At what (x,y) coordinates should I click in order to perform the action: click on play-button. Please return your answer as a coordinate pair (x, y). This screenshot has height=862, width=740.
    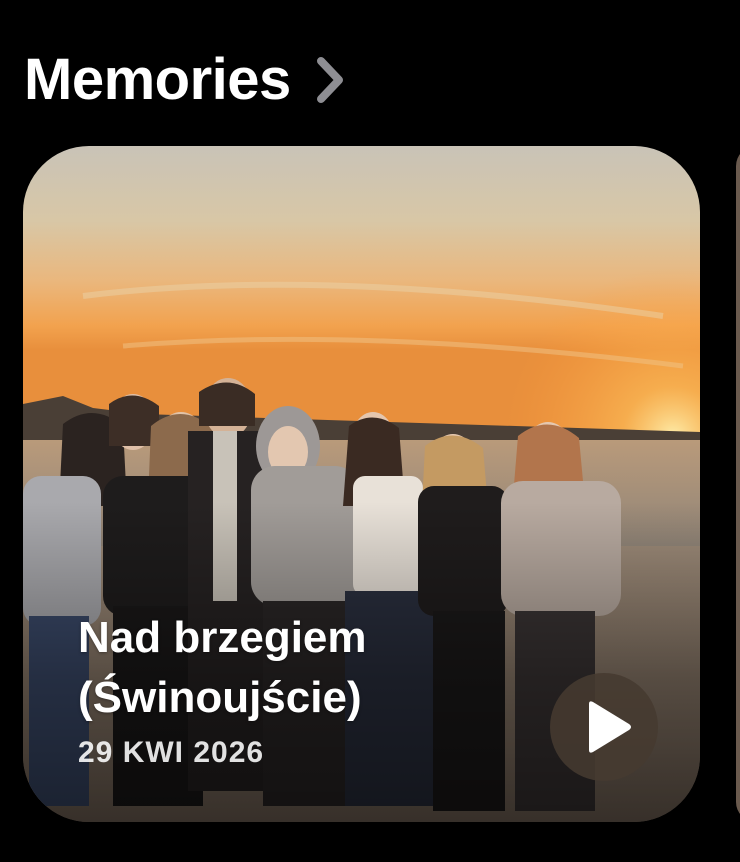
    Looking at the image, I should click on (604, 727).